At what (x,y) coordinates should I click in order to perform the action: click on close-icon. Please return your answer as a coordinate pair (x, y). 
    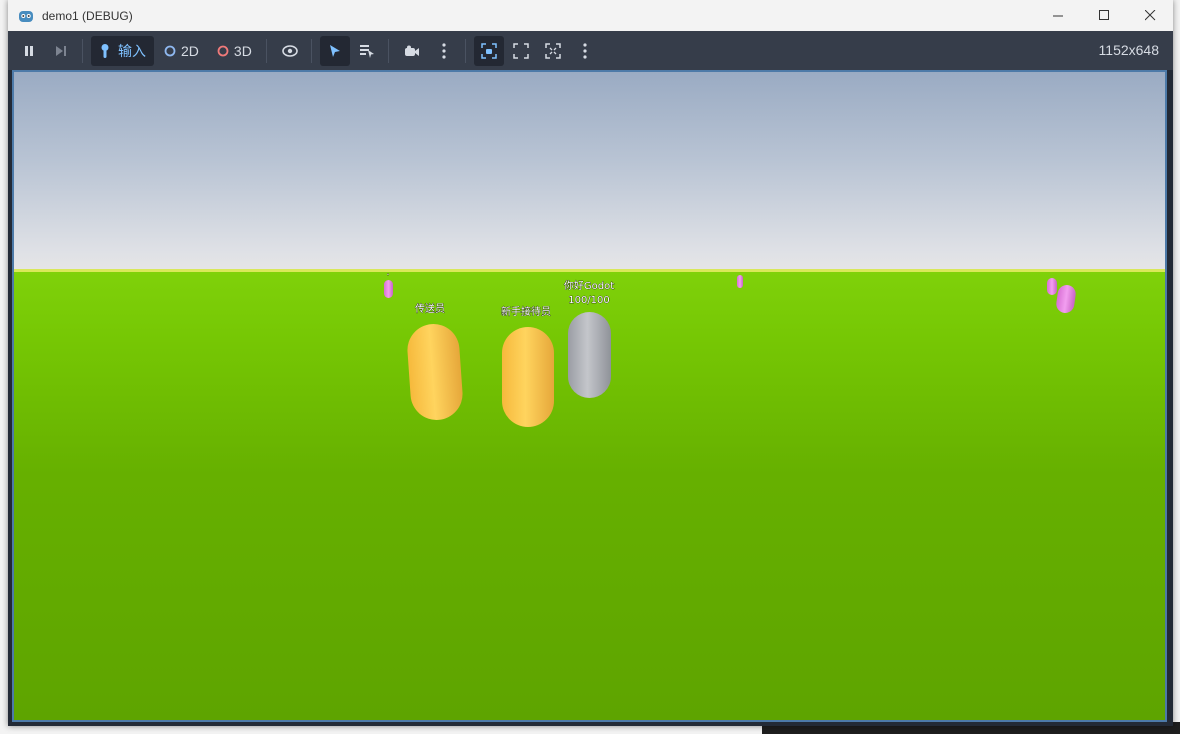
    Looking at the image, I should click on (1149, 15).